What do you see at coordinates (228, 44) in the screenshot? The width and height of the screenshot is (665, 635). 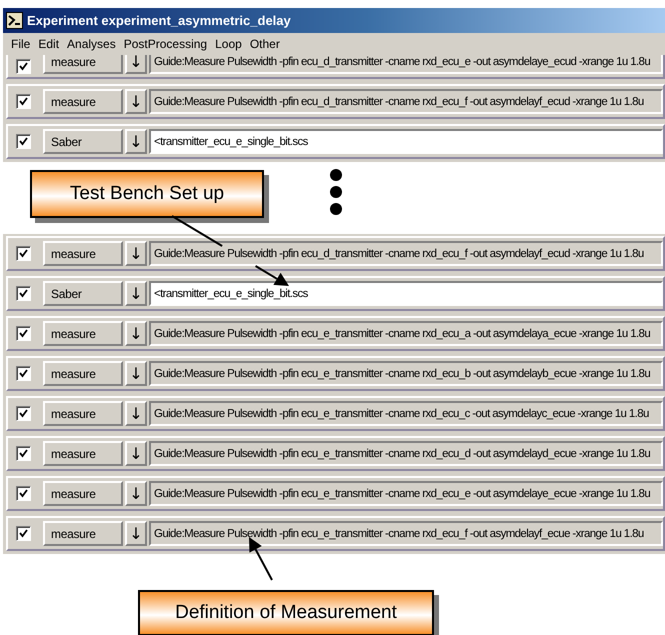 I see `menu-item: Loop` at bounding box center [228, 44].